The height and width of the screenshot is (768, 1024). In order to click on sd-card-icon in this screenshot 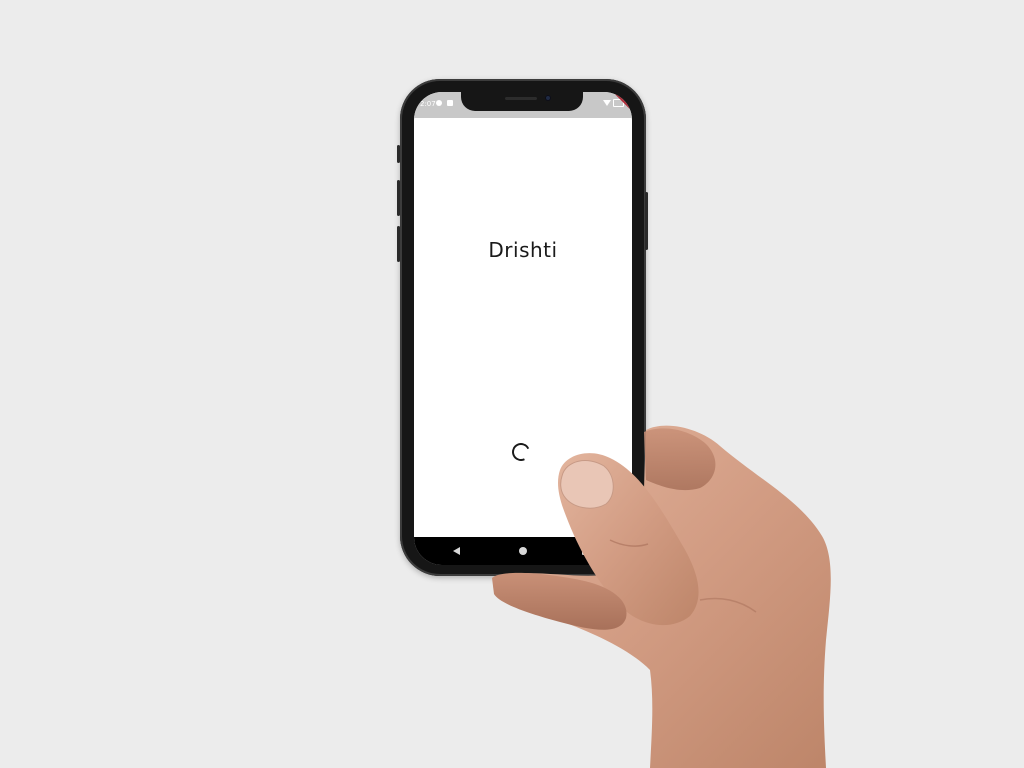, I will do `click(450, 103)`.